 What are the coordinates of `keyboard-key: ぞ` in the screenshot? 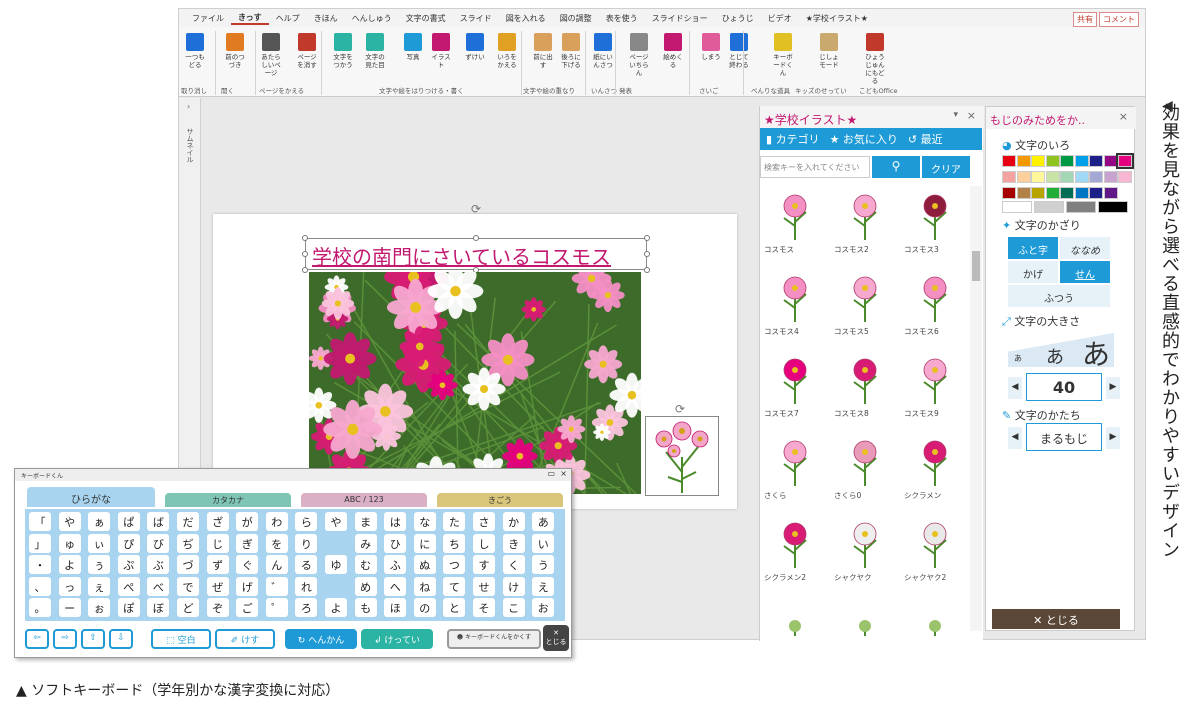 It's located at (217, 607).